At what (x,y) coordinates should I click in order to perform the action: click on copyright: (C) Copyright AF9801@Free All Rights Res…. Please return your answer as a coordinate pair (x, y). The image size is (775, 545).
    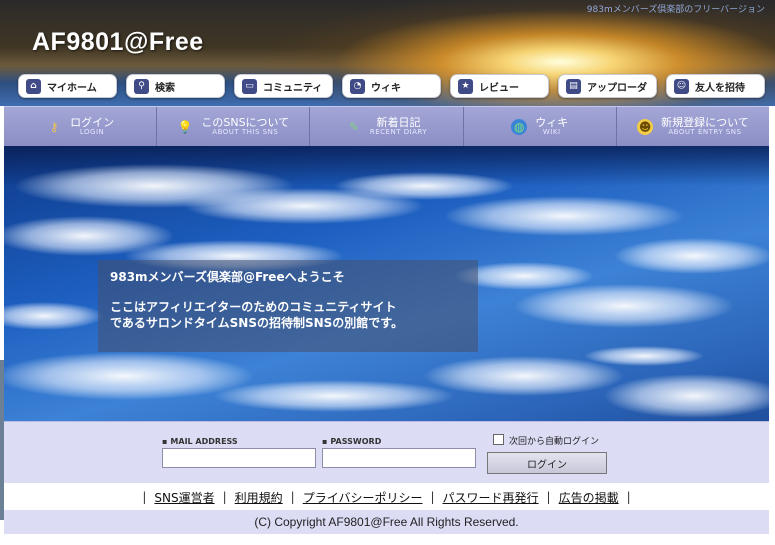
    Looking at the image, I should click on (386, 522).